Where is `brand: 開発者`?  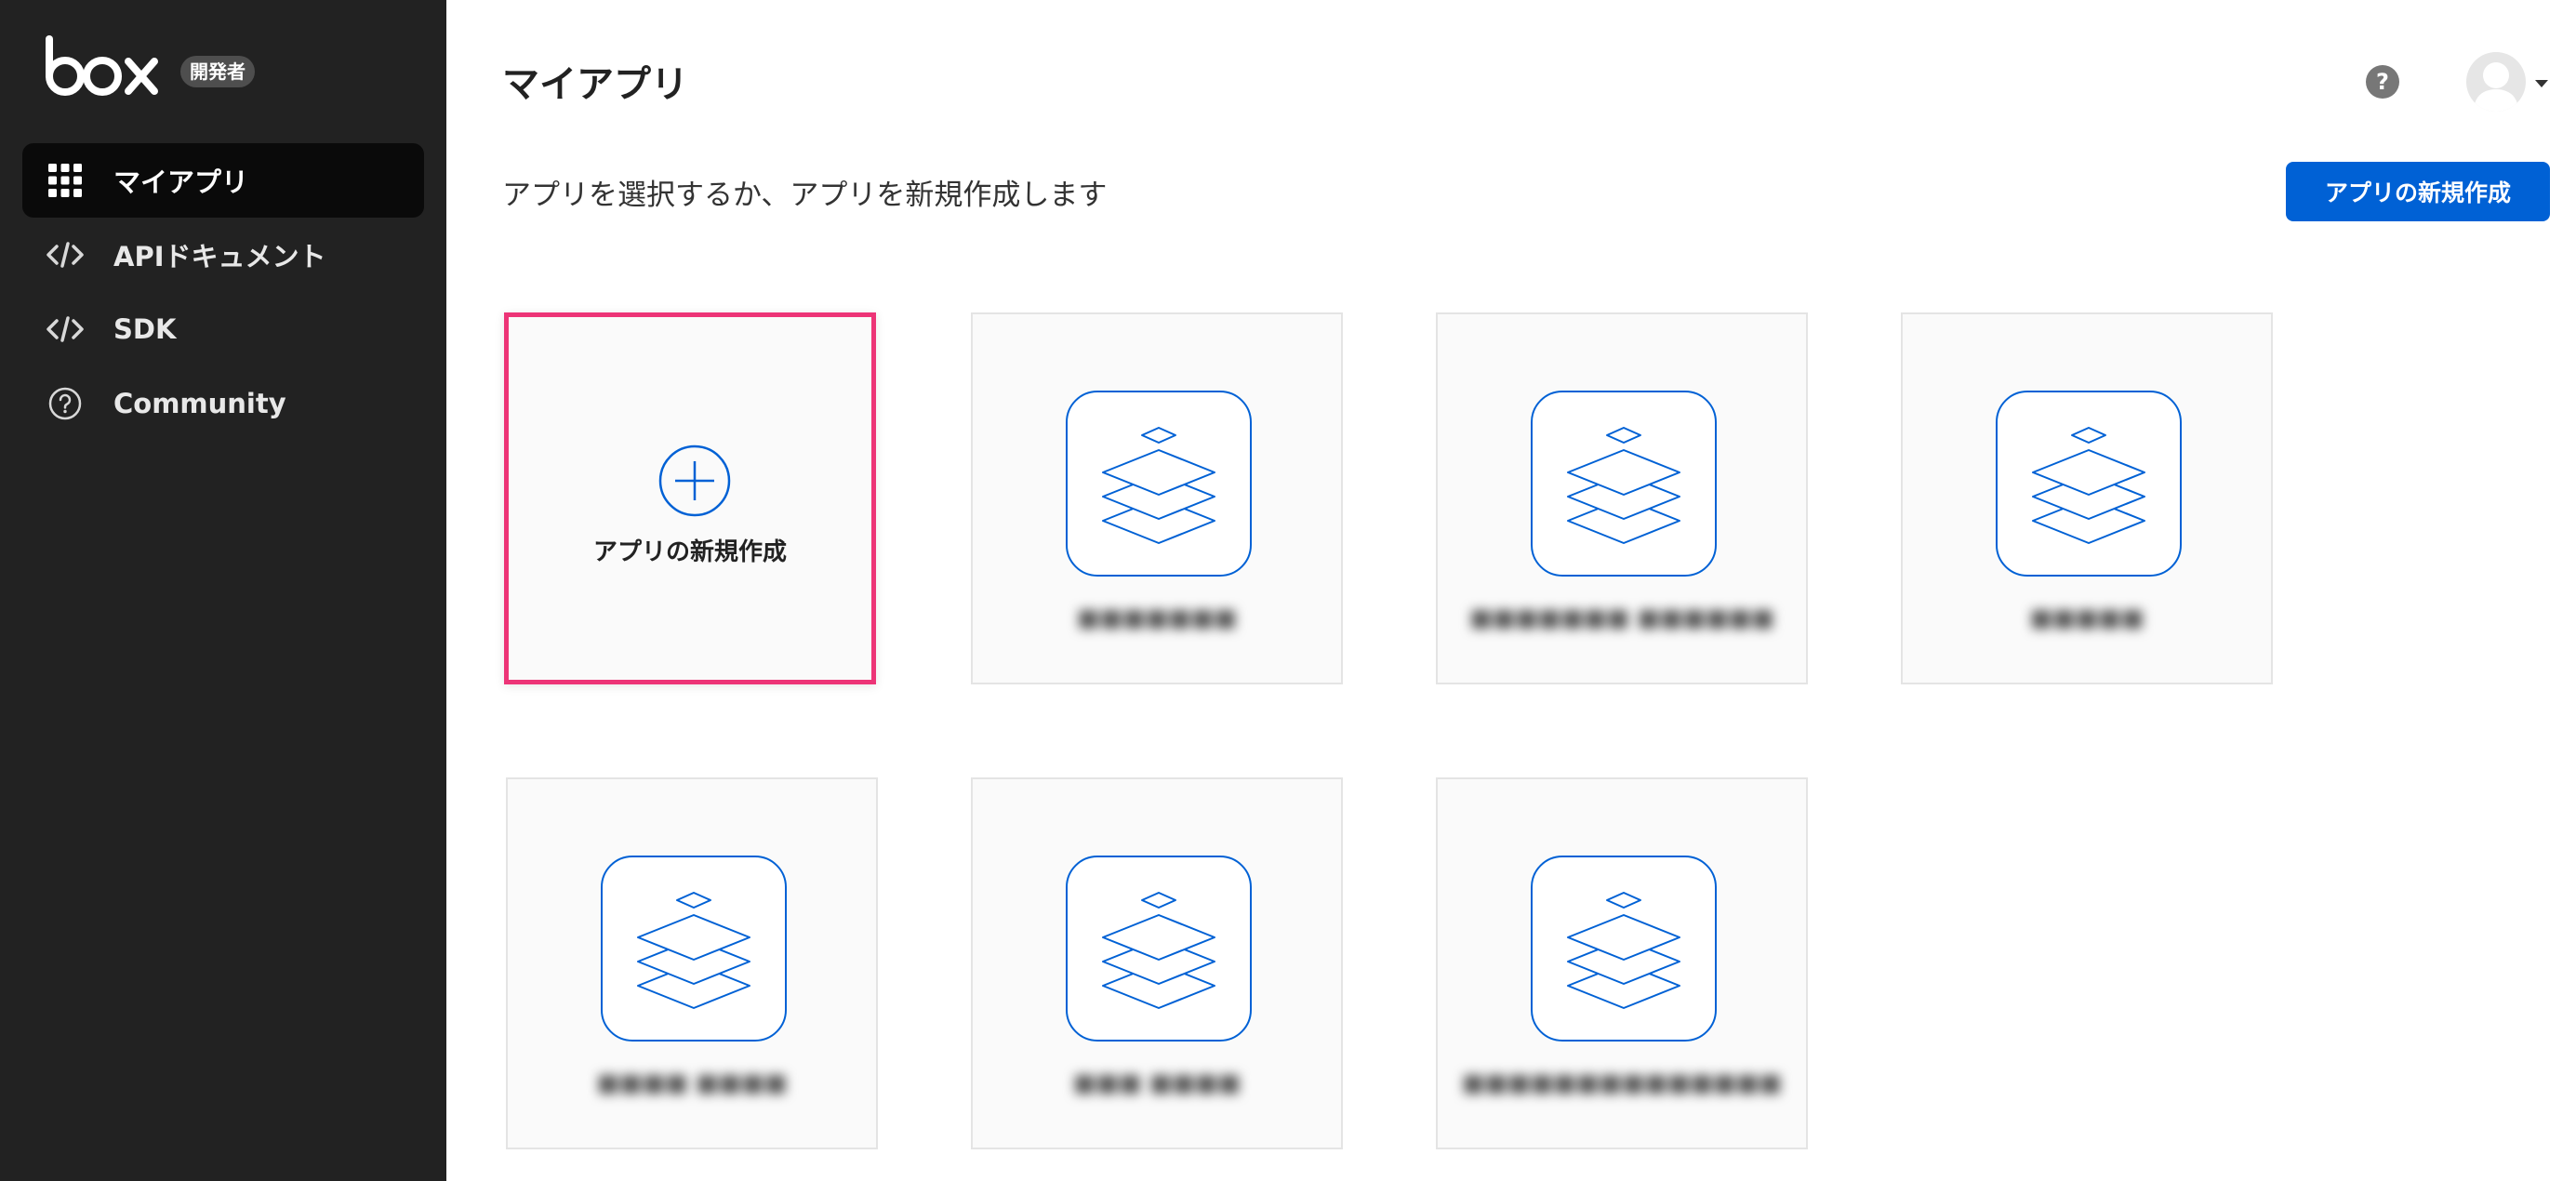 brand: 開発者 is located at coordinates (150, 66).